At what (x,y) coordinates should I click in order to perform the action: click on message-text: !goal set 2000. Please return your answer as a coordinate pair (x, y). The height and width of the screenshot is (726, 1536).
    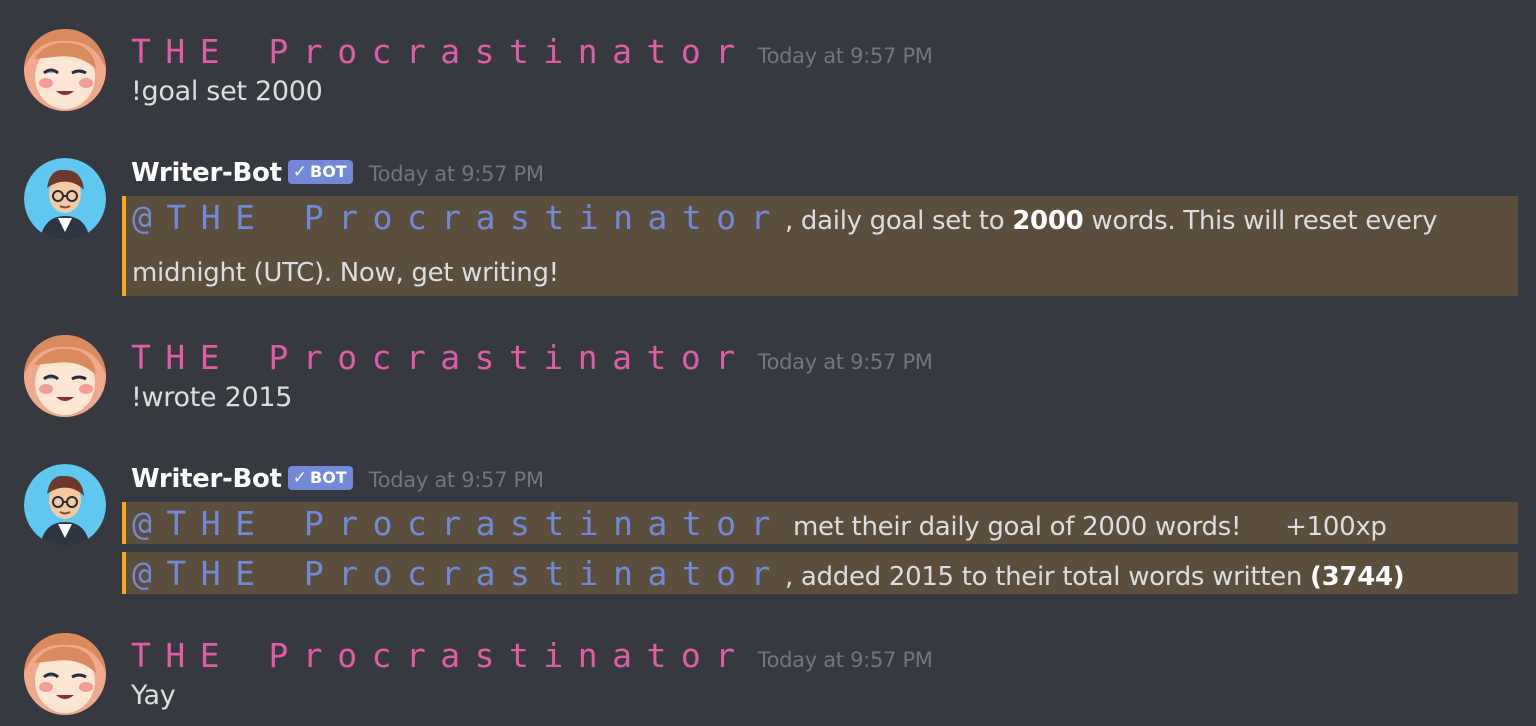
    Looking at the image, I should click on (227, 91).